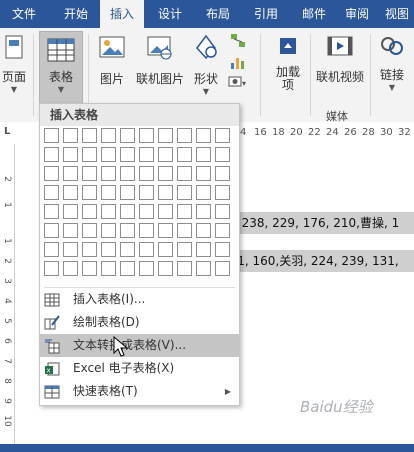 The height and width of the screenshot is (452, 414). Describe the element at coordinates (238, 70) in the screenshot. I see `smartart-chart-screenshot-buttons: ▾` at that location.